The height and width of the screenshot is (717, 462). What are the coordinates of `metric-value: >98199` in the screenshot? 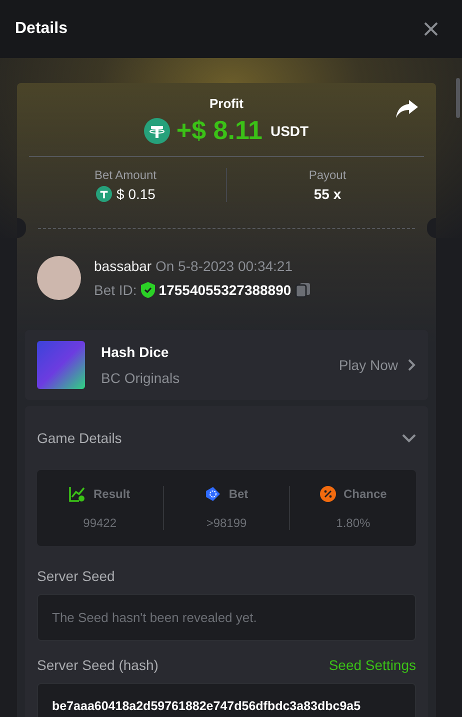 It's located at (226, 523).